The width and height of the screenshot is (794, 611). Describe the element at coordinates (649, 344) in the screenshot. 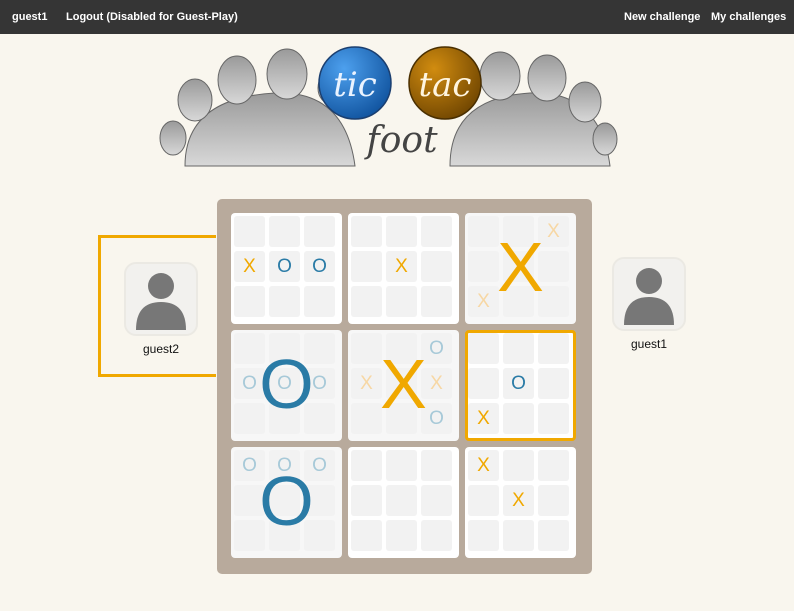

I see `right-player-name: guest1` at that location.